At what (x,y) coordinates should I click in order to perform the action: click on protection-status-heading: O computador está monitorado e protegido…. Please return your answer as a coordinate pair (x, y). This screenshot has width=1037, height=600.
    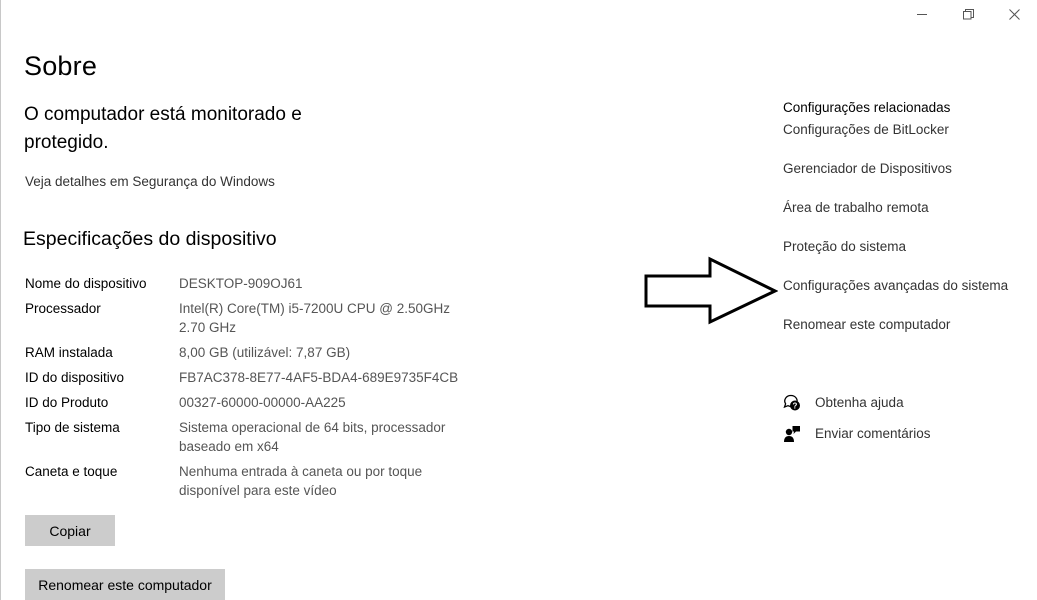
    Looking at the image, I should click on (163, 128).